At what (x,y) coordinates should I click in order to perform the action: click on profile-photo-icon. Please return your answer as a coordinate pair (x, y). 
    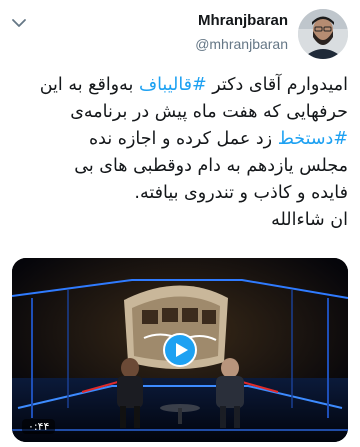
    Looking at the image, I should click on (323, 34).